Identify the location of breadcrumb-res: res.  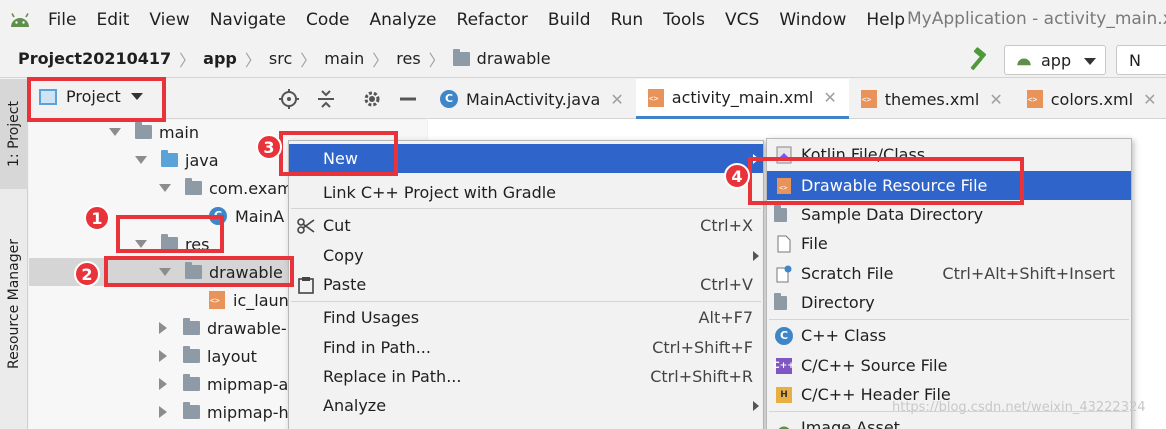
(408, 58).